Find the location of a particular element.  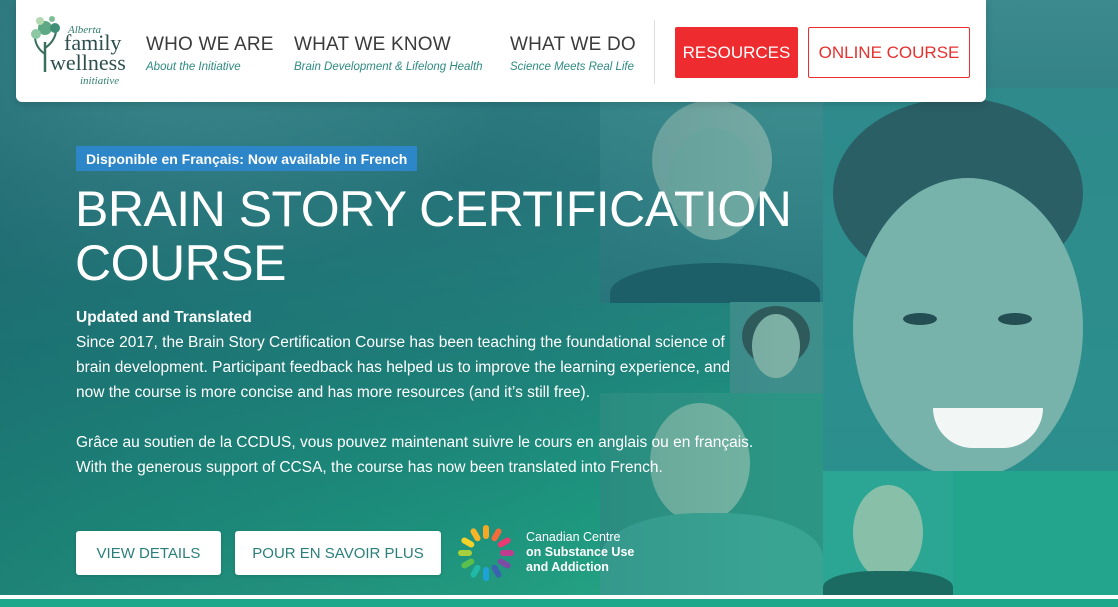

ccsa-line: on Substance Use is located at coordinates (580, 552).